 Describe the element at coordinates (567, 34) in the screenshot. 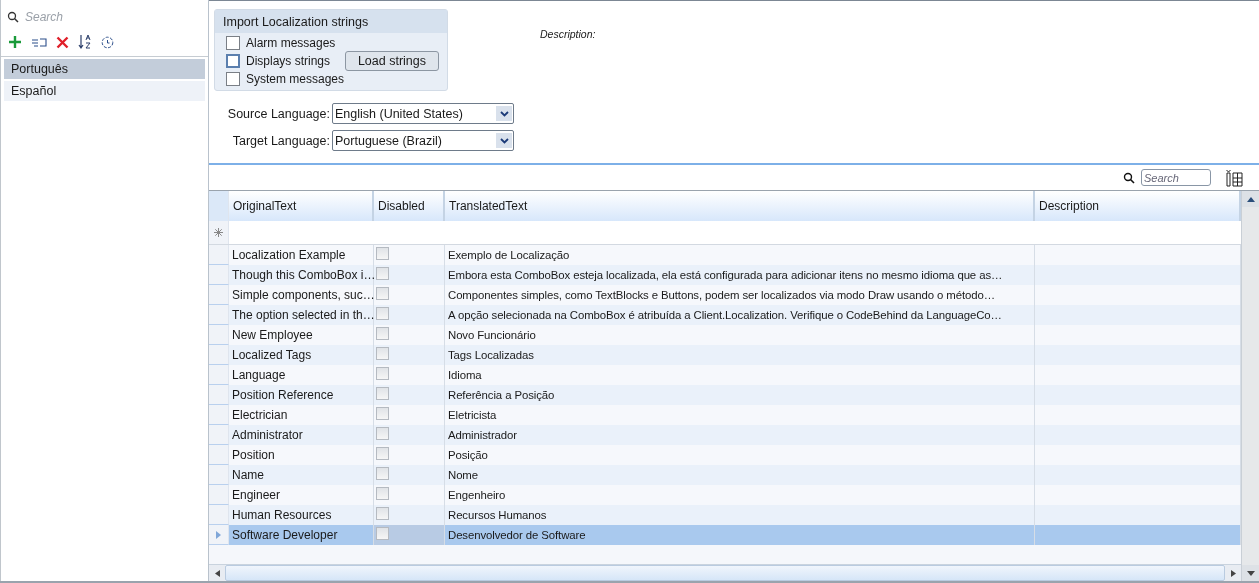

I see `description-label: Description:` at that location.